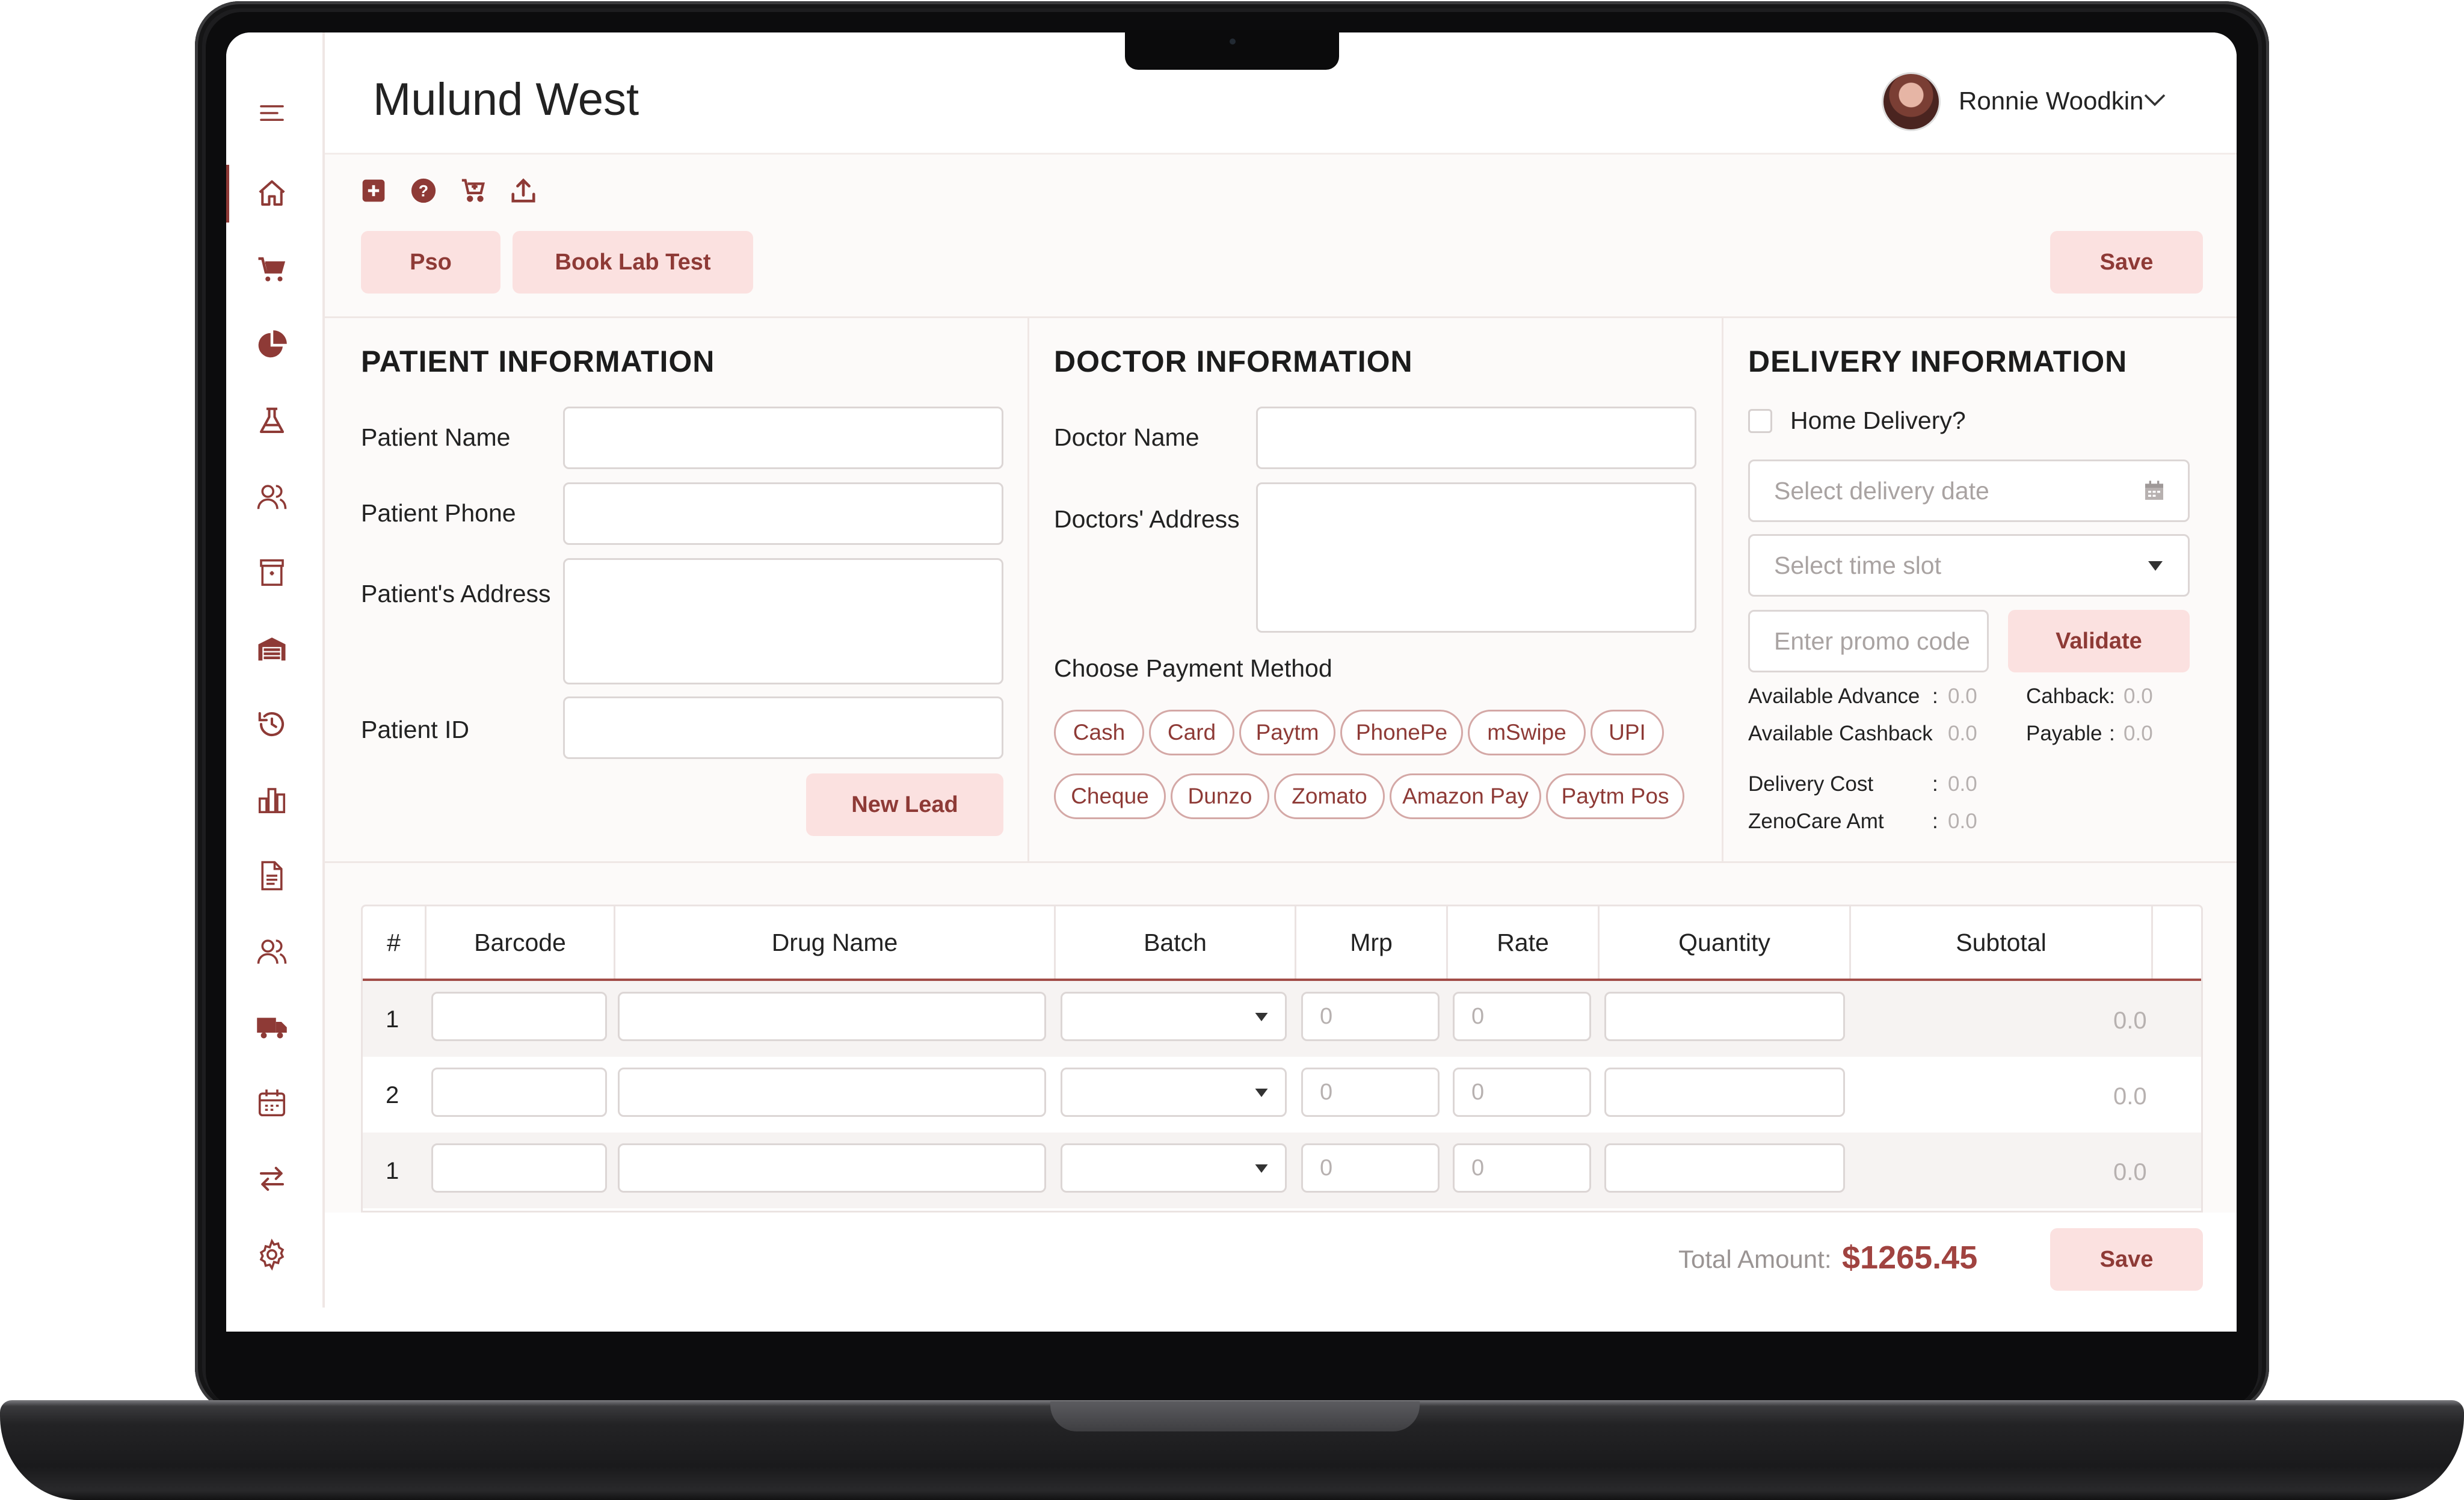  What do you see at coordinates (904, 805) in the screenshot?
I see `new-lead-button: New Lead` at bounding box center [904, 805].